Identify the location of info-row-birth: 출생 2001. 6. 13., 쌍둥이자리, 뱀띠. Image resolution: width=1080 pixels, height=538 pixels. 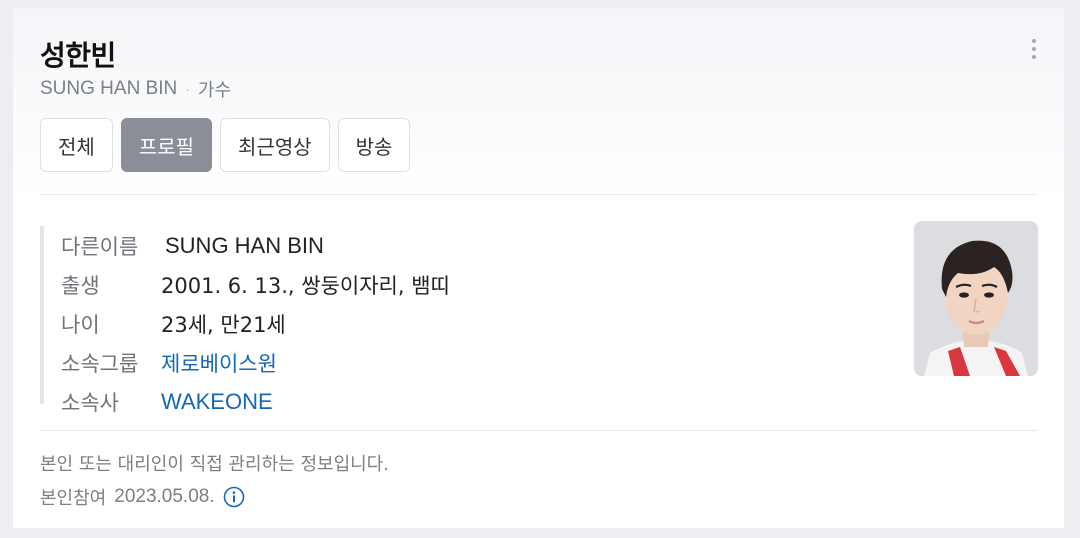
(255, 284).